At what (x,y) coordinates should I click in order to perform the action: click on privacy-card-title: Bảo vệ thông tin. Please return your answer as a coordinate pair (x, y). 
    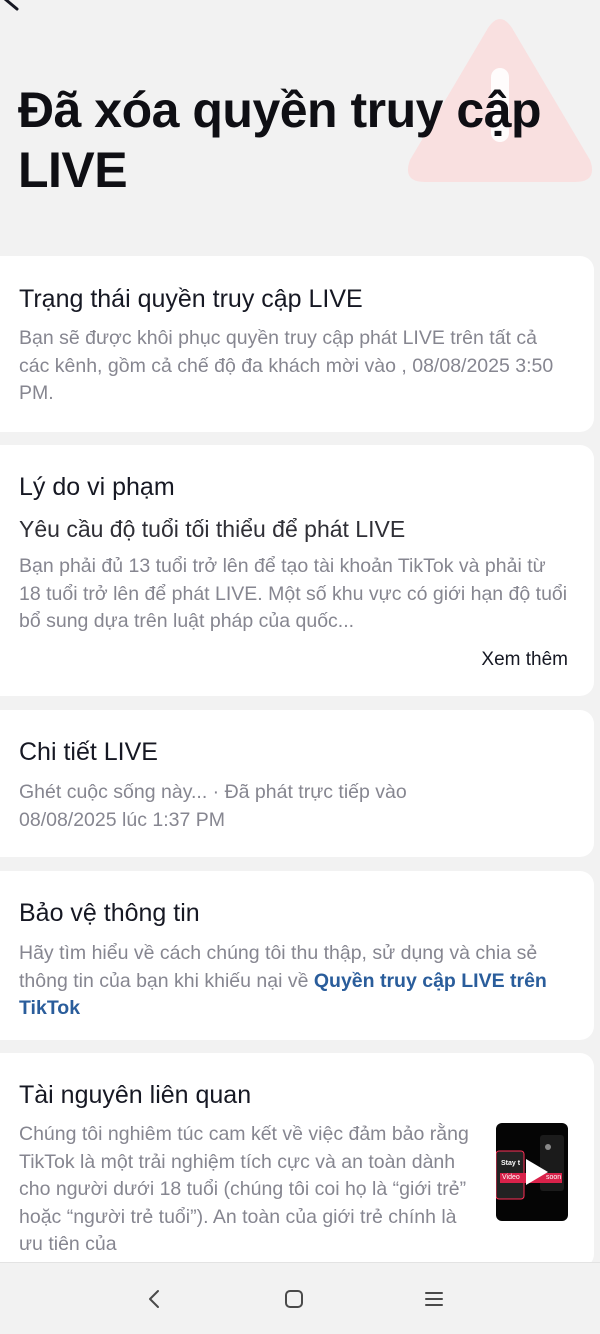
    Looking at the image, I should click on (109, 913).